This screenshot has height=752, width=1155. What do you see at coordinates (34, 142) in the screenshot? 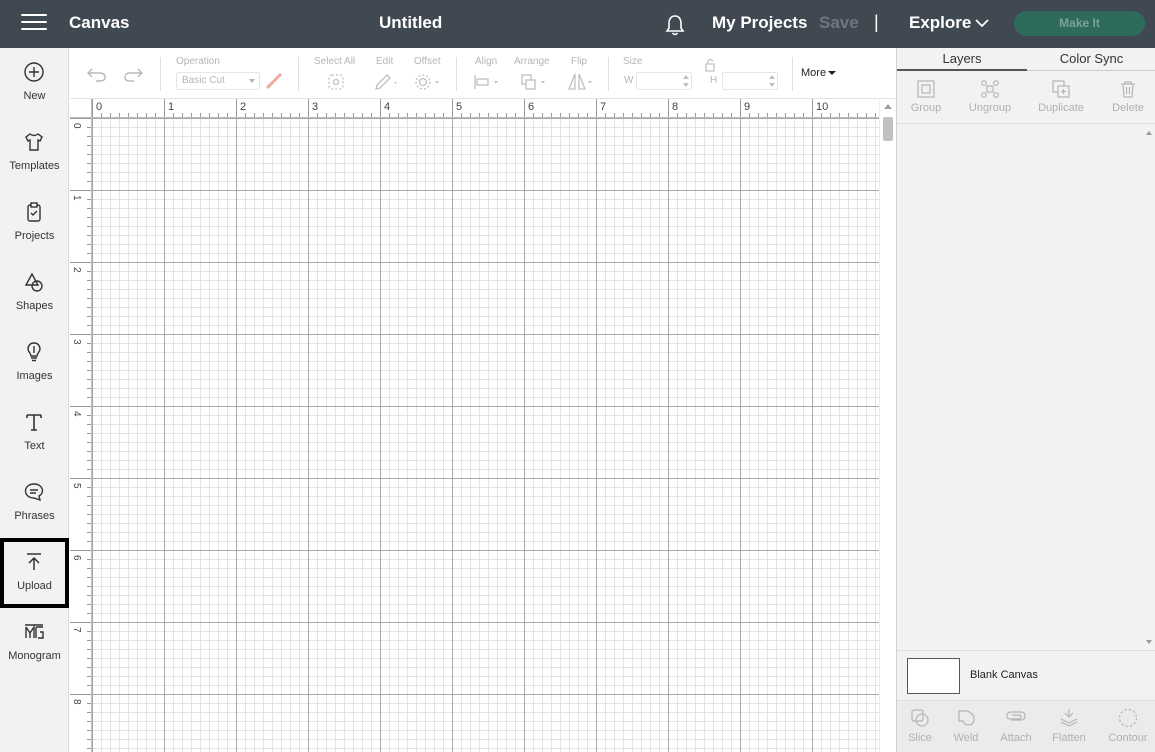
I see `tshirt-icon` at bounding box center [34, 142].